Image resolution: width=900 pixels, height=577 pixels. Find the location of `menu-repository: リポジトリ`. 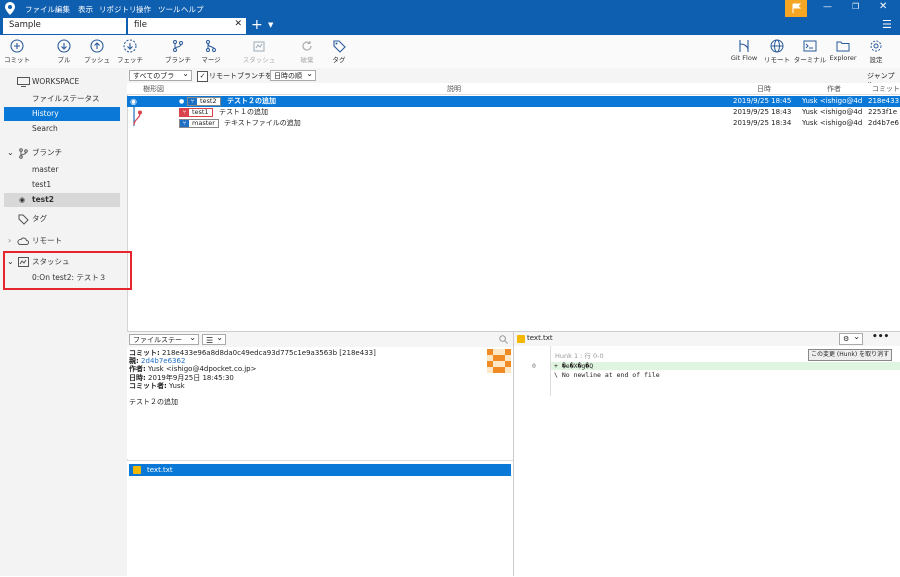

menu-repository: リポジトリ is located at coordinates (118, 9).